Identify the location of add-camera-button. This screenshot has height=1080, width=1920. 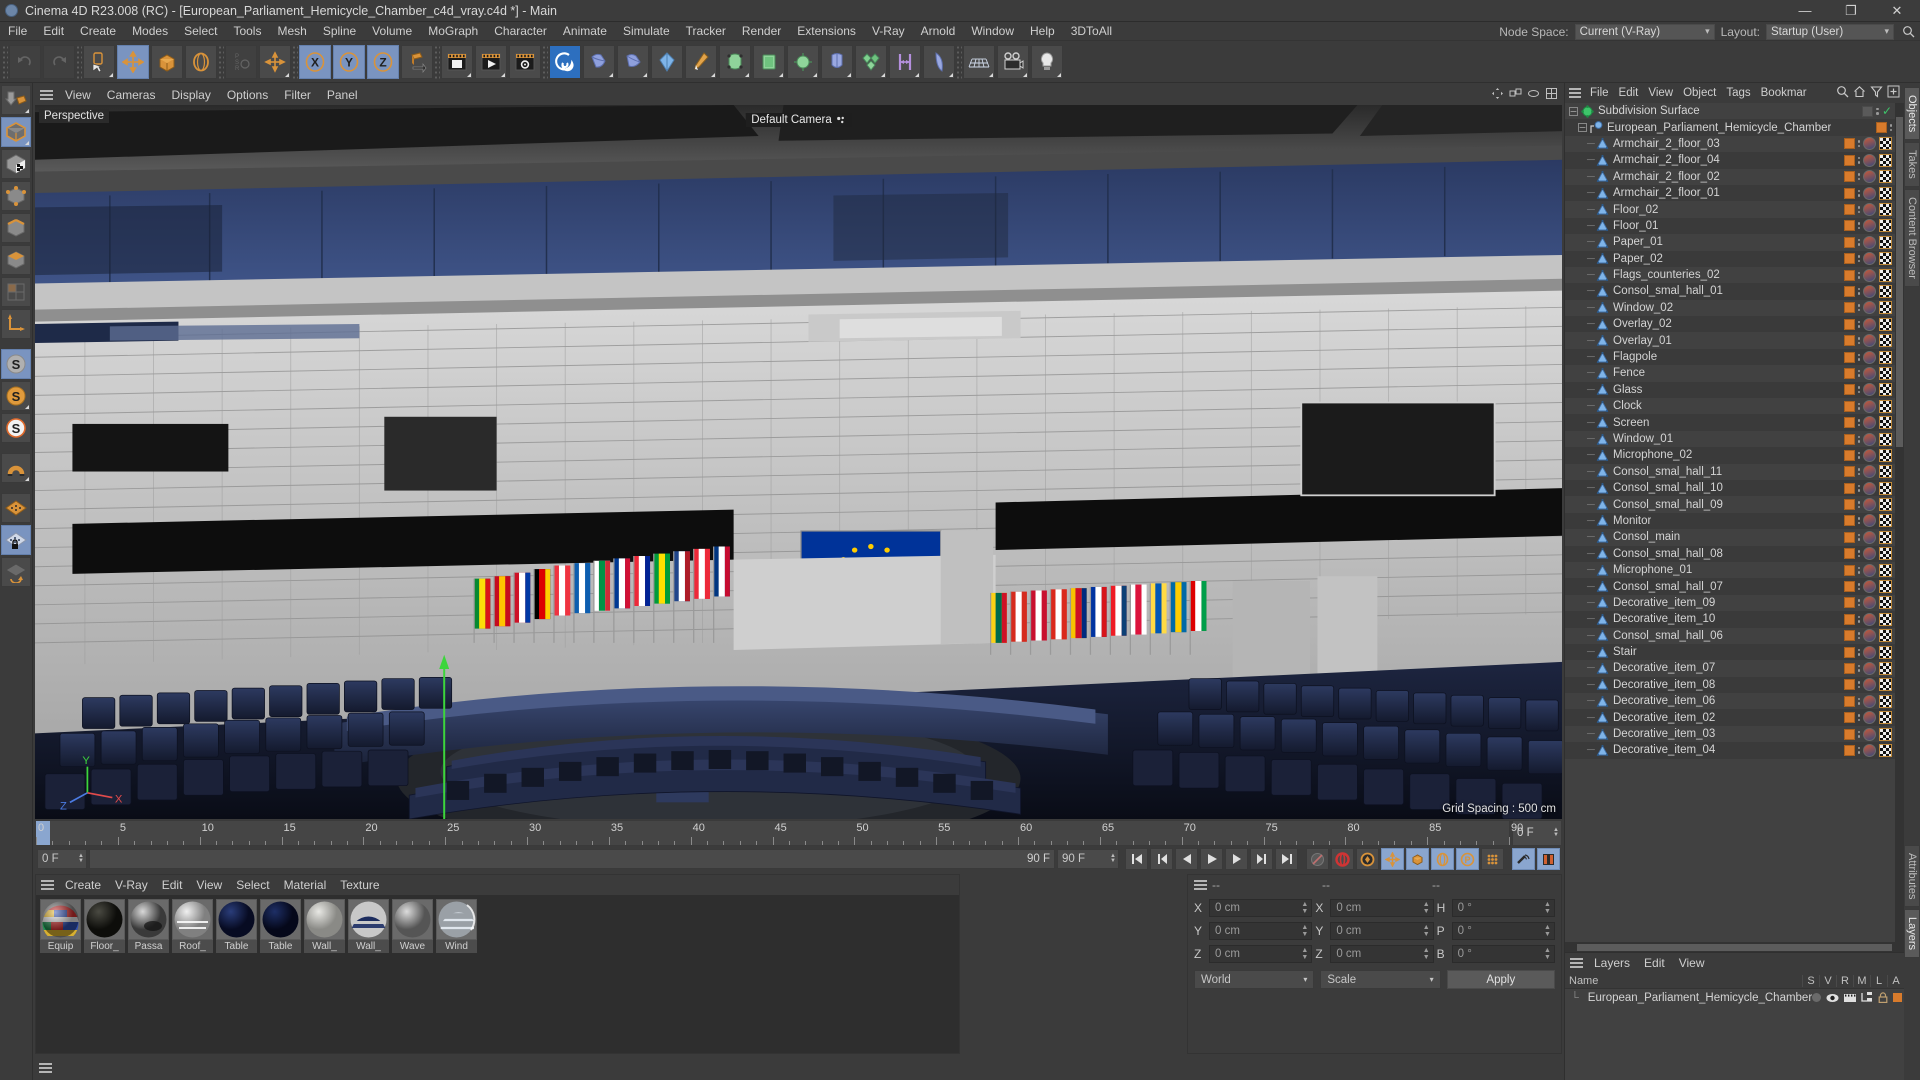
(1013, 61).